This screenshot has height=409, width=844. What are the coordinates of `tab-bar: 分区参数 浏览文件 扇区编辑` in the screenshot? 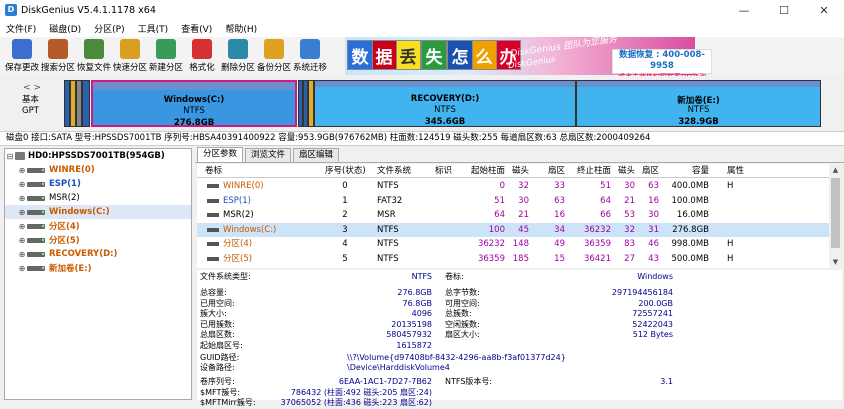 It's located at (519, 155).